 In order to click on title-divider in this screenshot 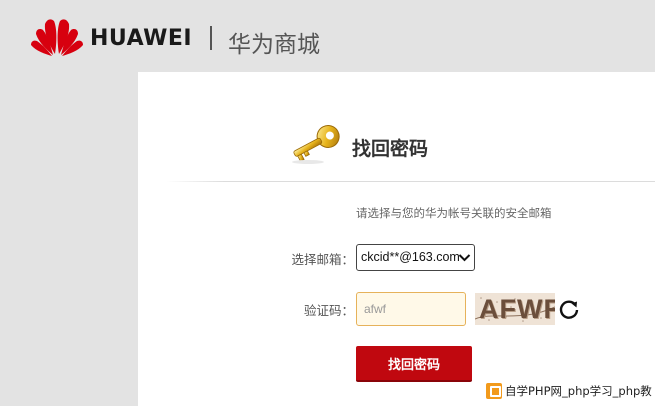, I will do `click(410, 181)`.